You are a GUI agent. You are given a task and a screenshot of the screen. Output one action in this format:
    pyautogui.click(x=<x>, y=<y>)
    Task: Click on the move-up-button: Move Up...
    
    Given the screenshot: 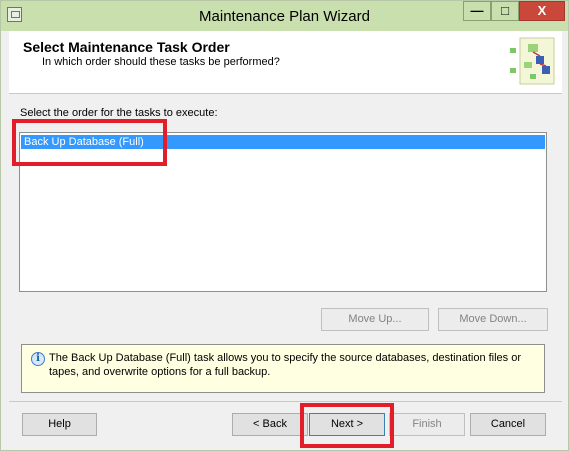 What is the action you would take?
    pyautogui.click(x=375, y=319)
    